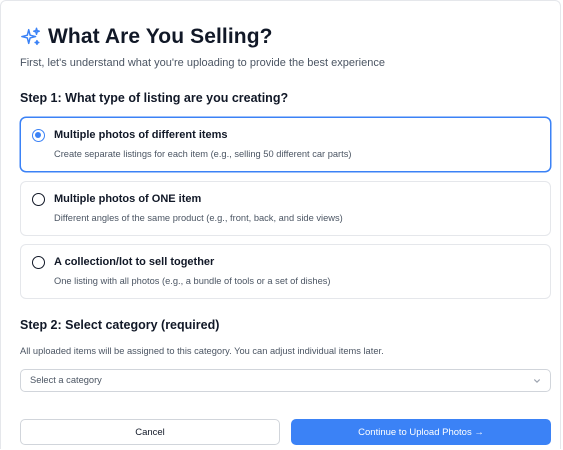 The height and width of the screenshot is (450, 563). What do you see at coordinates (38, 262) in the screenshot?
I see `radio-collection` at bounding box center [38, 262].